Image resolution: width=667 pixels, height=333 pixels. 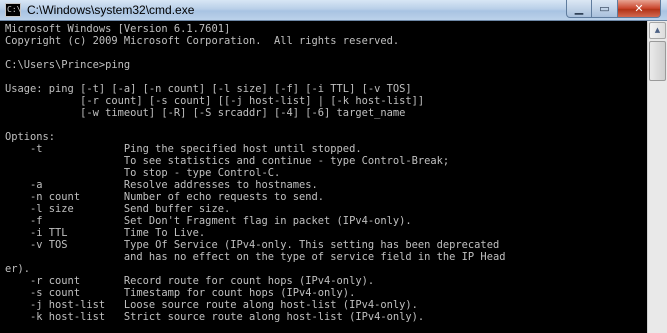 I want to click on window-controls: ▁ ▭ ✕, so click(x=613, y=9).